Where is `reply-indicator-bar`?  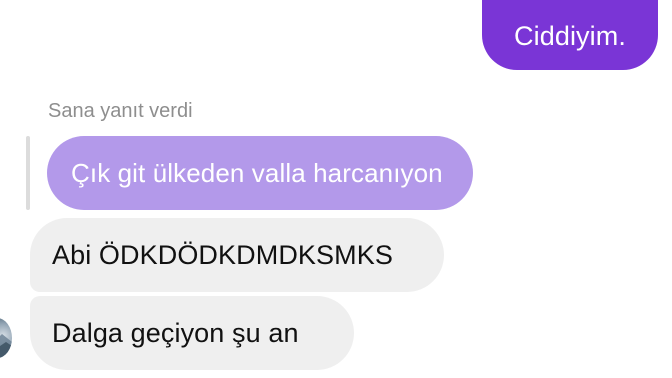 reply-indicator-bar is located at coordinates (28, 173).